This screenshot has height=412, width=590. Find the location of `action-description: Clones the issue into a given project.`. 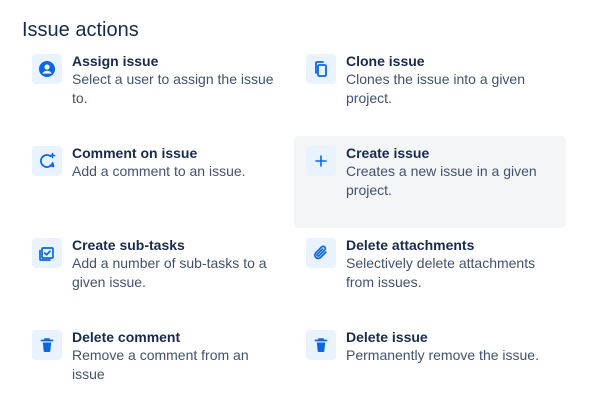

action-description: Clones the issue into a given project. is located at coordinates (435, 88).